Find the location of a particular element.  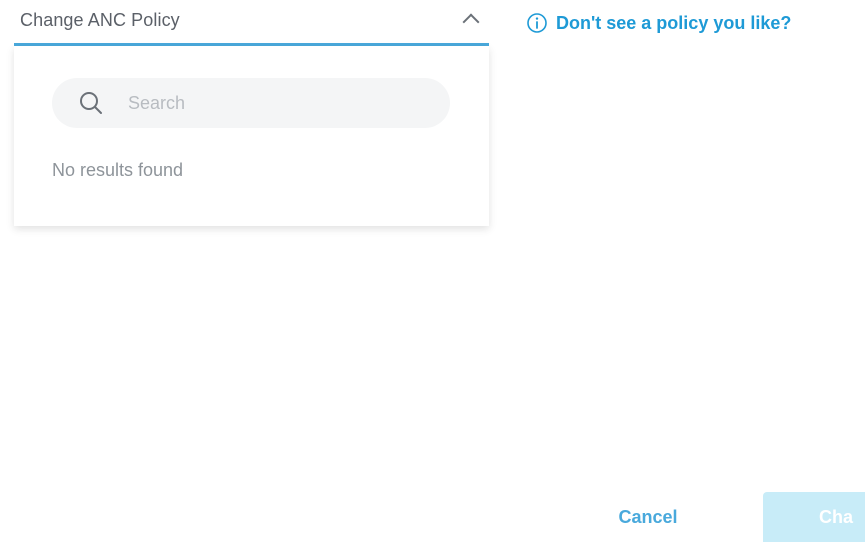

dropdown-label: Change ANC Policy is located at coordinates (100, 20).